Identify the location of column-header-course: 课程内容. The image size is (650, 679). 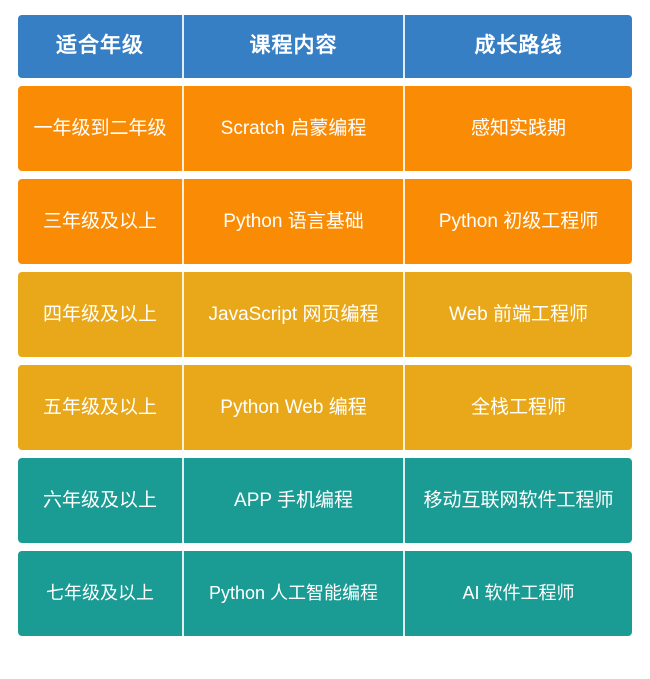
(292, 46).